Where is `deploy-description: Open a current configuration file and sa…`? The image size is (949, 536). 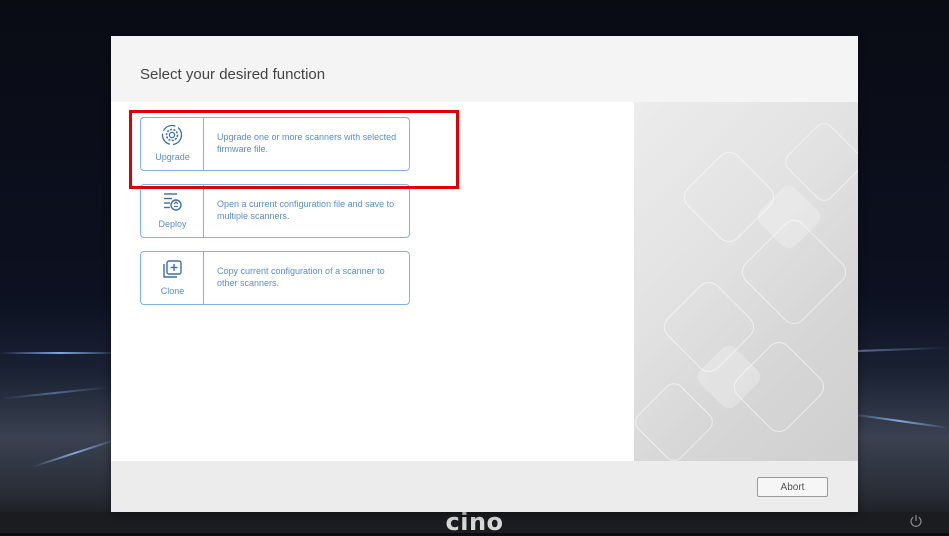 deploy-description: Open a current configuration file and sa… is located at coordinates (306, 210).